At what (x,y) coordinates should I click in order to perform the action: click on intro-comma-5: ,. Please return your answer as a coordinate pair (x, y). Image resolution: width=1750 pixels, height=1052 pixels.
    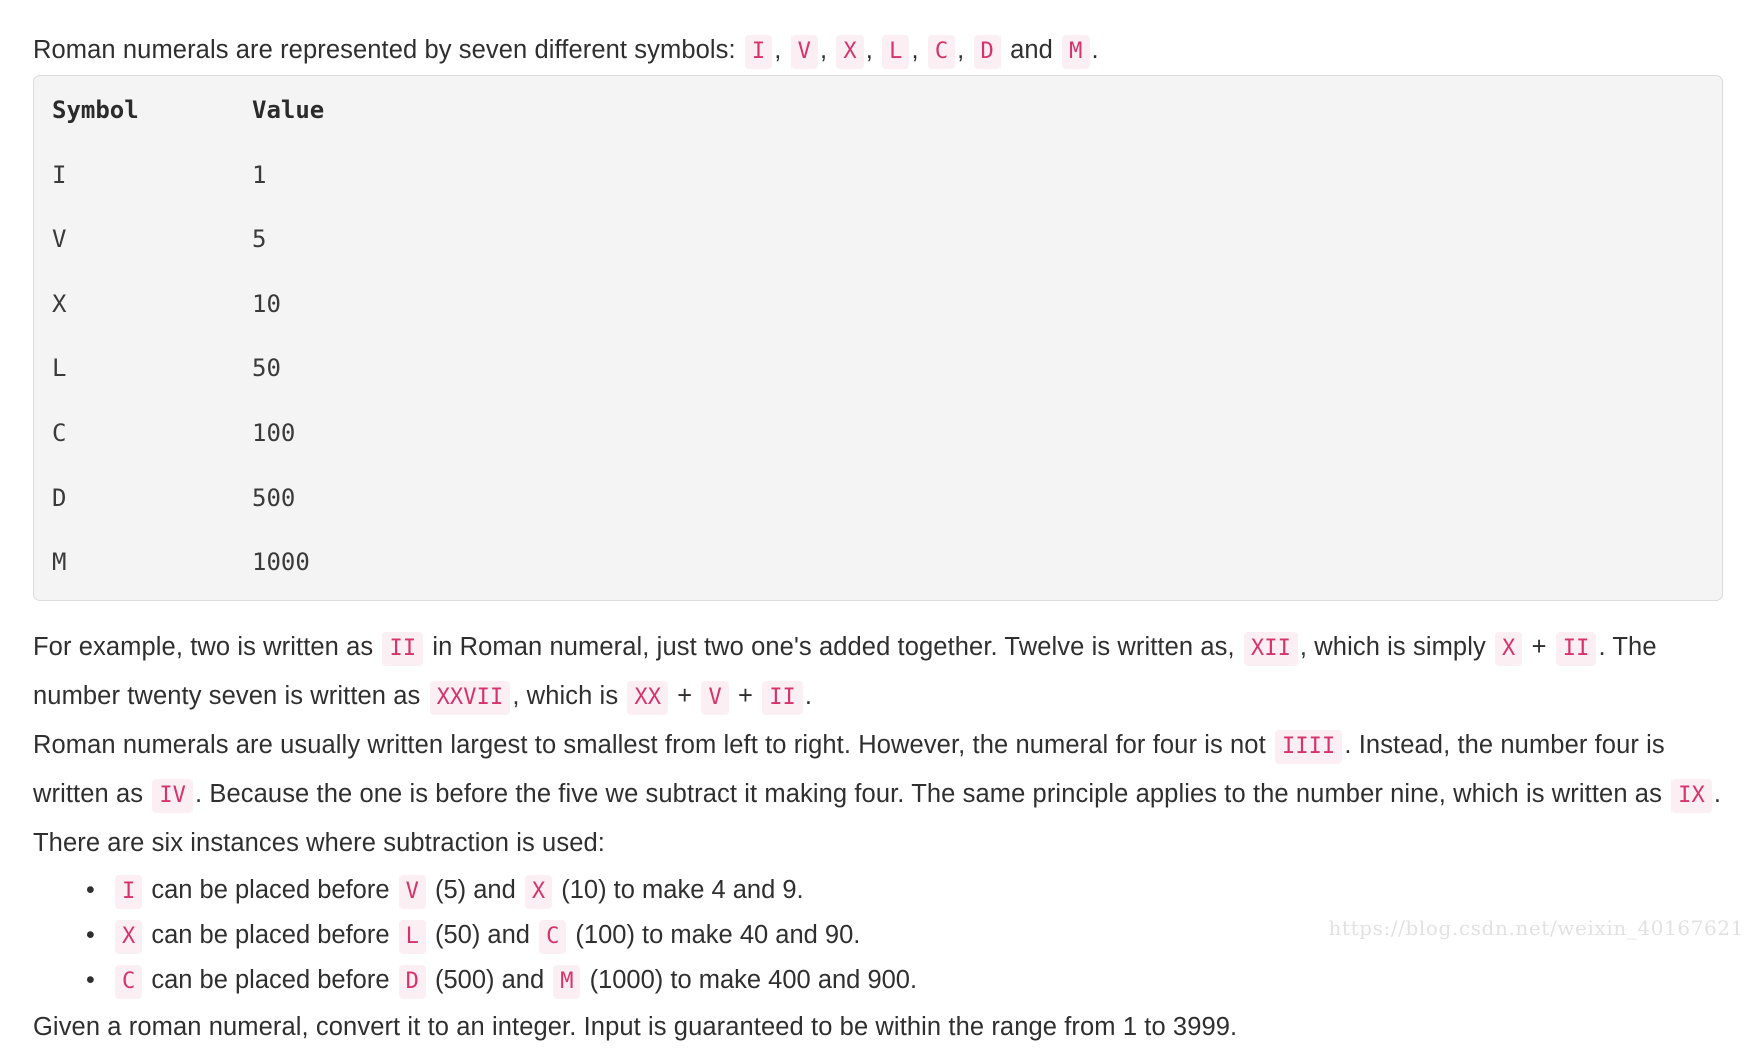
    Looking at the image, I should click on (961, 50).